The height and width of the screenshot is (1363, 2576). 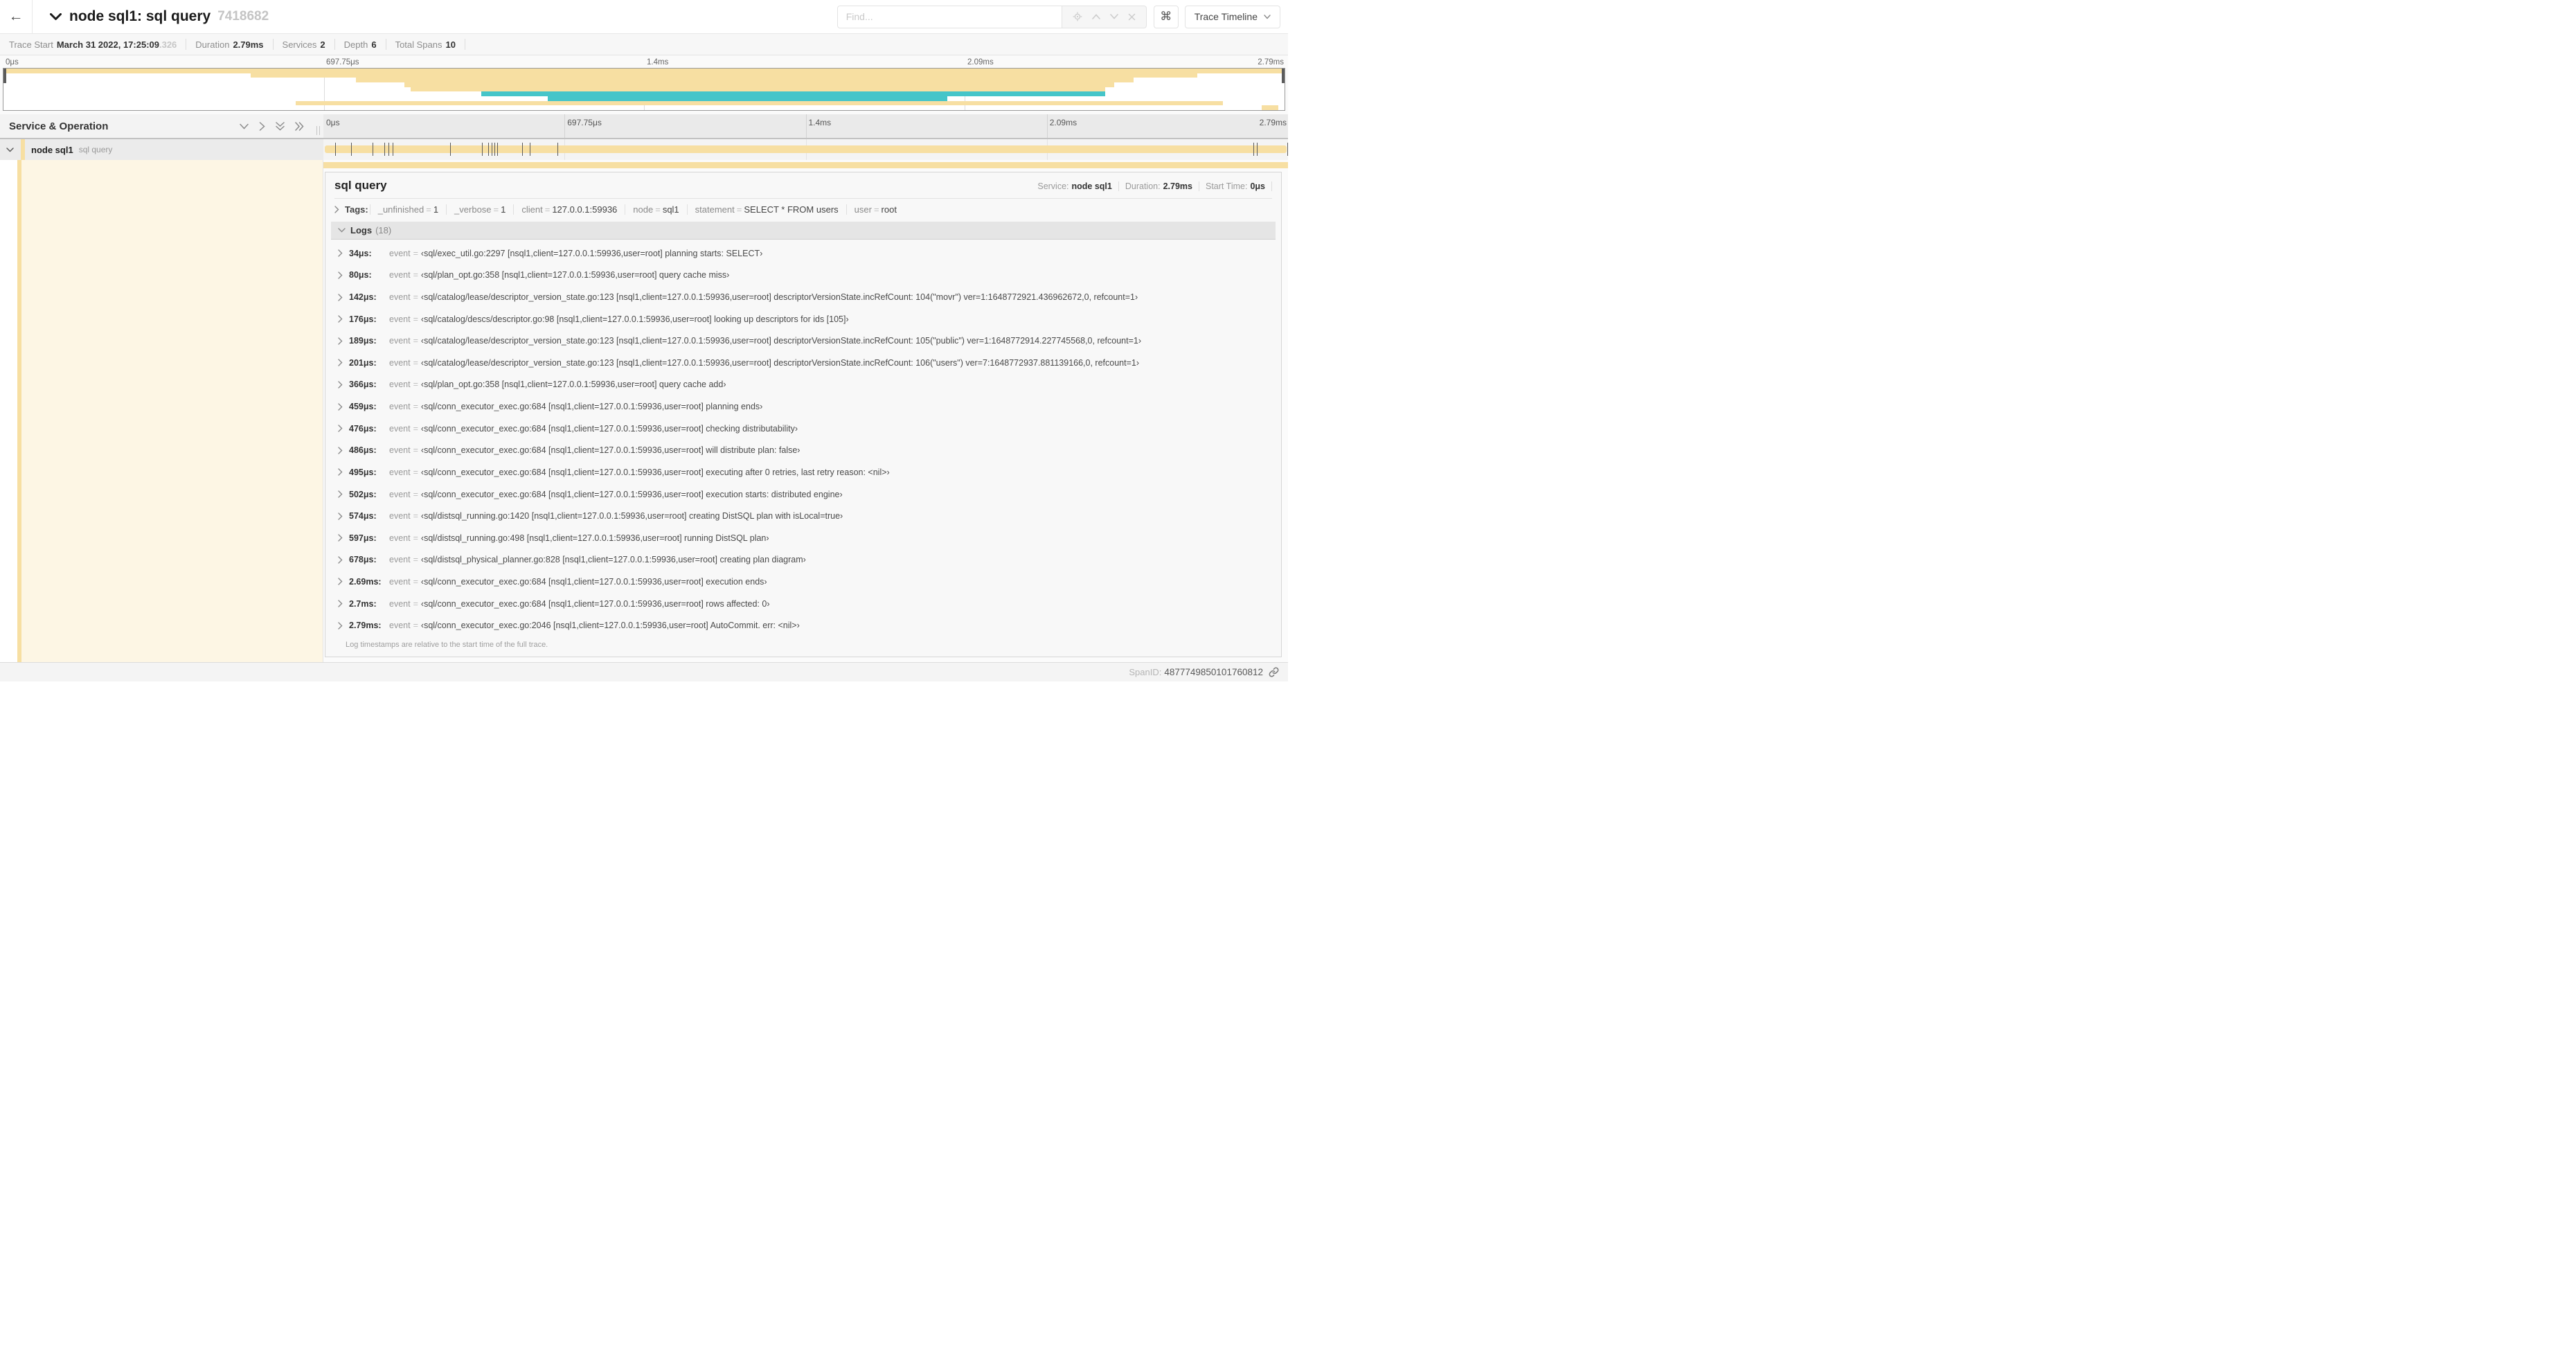 I want to click on log-timestamp: 597μs:, so click(x=363, y=538).